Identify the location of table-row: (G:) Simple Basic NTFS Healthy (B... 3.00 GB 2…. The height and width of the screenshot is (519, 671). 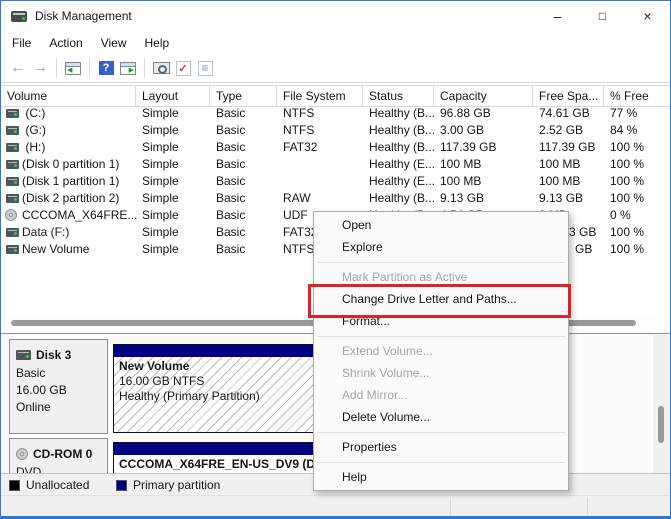
(335, 130).